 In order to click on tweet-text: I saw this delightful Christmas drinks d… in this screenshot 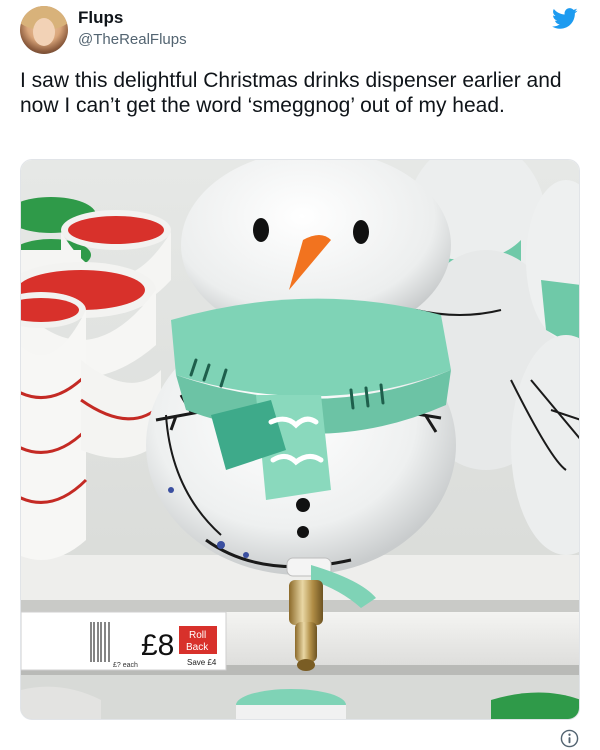, I will do `click(291, 93)`.